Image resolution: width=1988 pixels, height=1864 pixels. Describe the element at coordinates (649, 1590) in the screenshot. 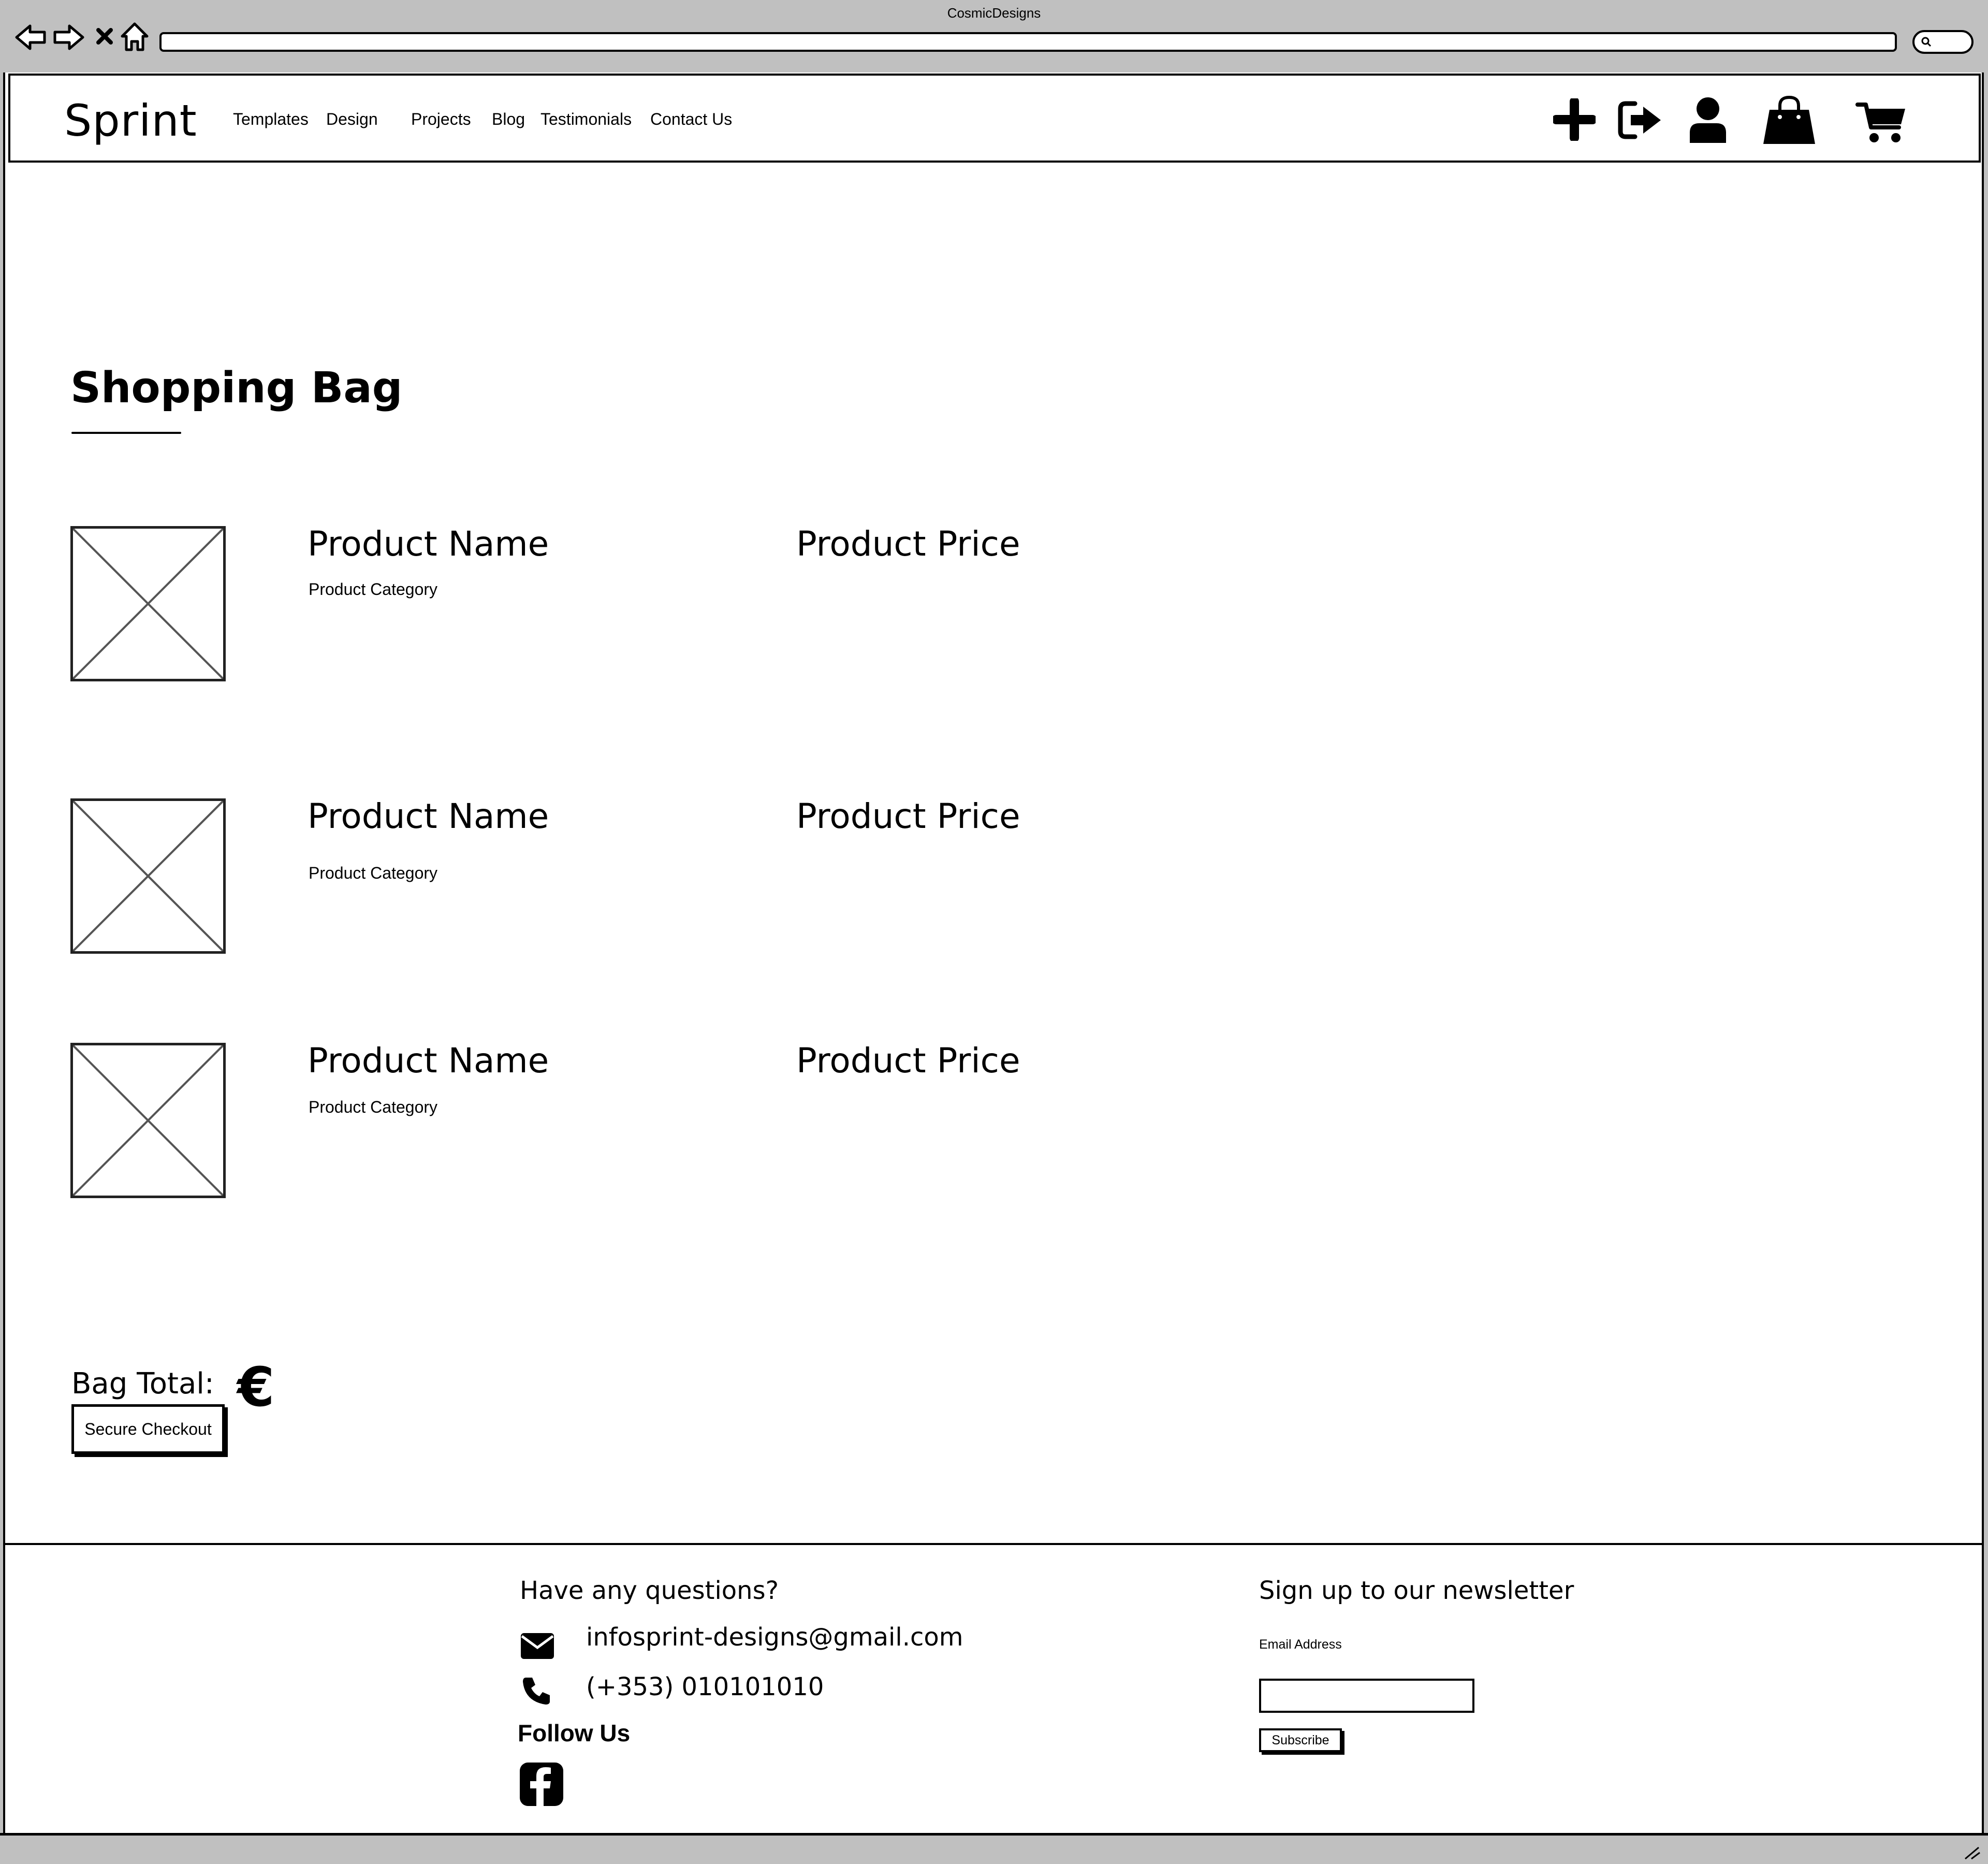

I see `questions-heading: Have any questions?` at that location.